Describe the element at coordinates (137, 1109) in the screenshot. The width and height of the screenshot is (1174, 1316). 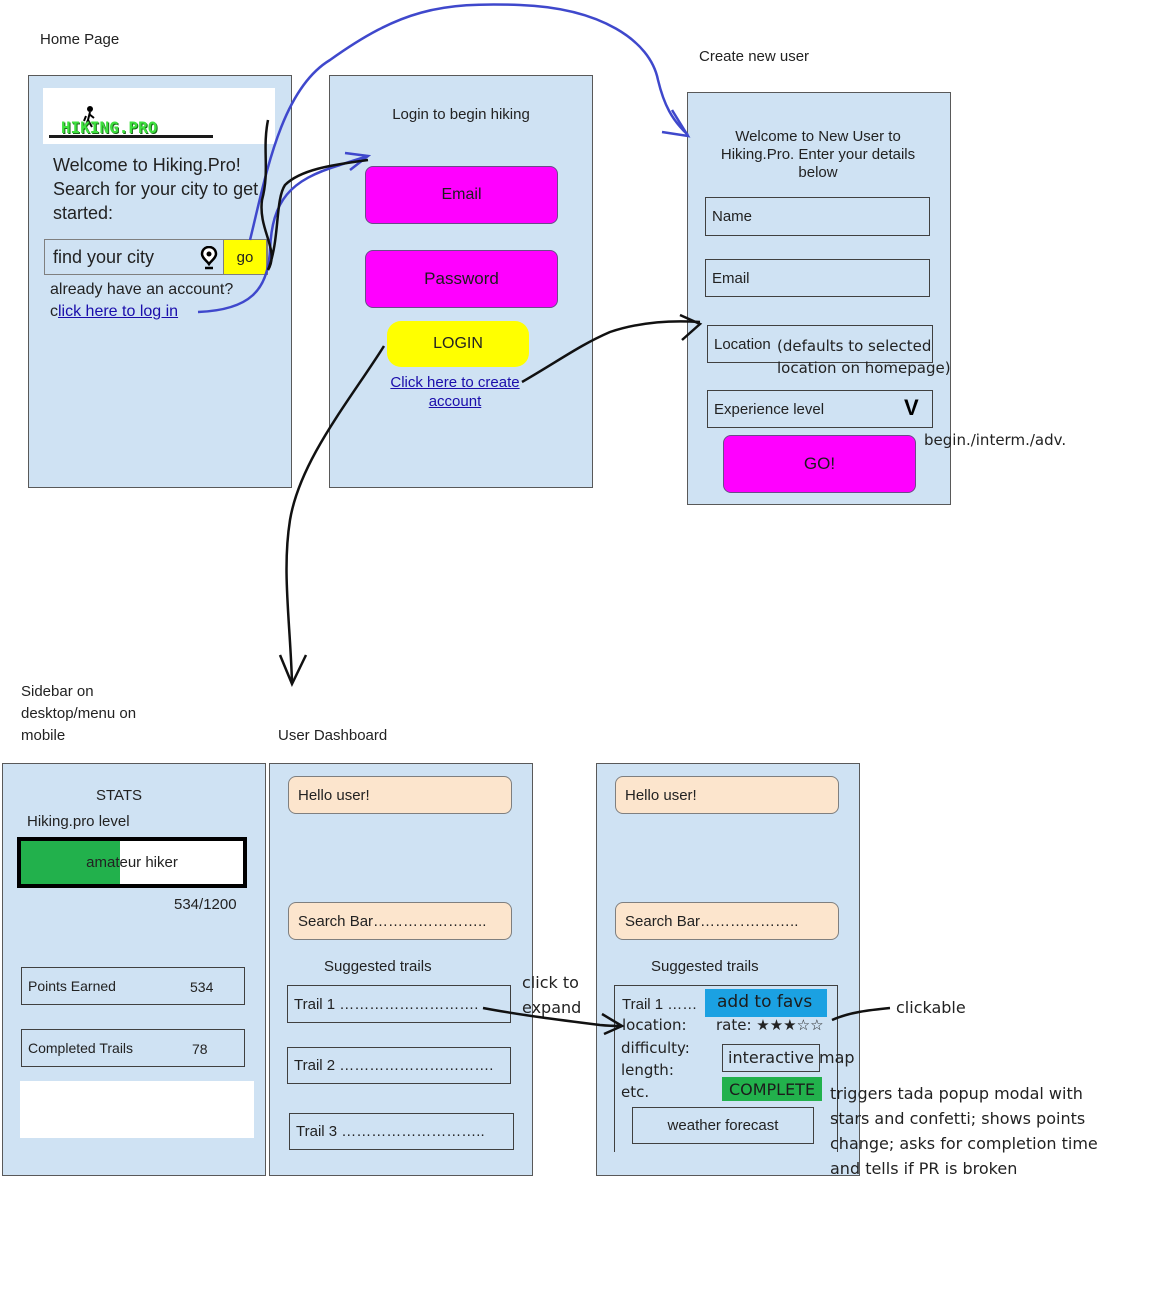
I see `sidebar-empty-slot` at that location.